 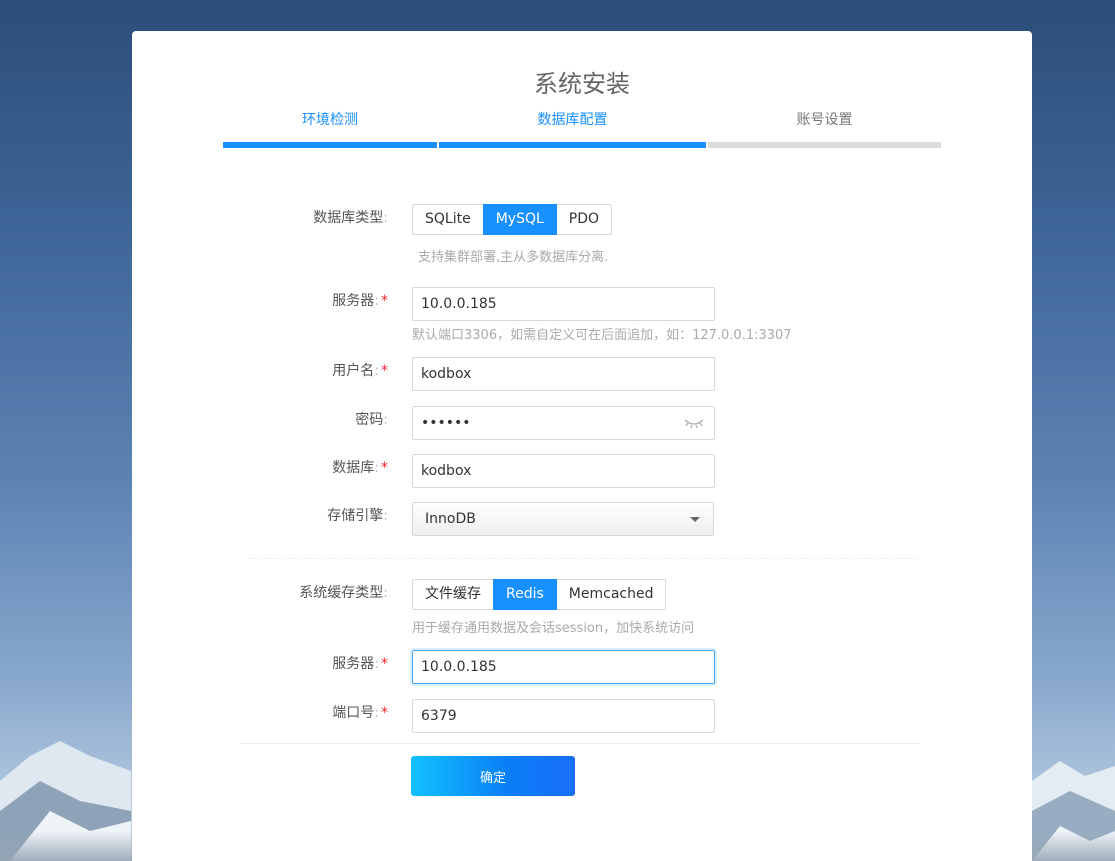 I want to click on step-db-config-label: 数据库配置, so click(x=572, y=120).